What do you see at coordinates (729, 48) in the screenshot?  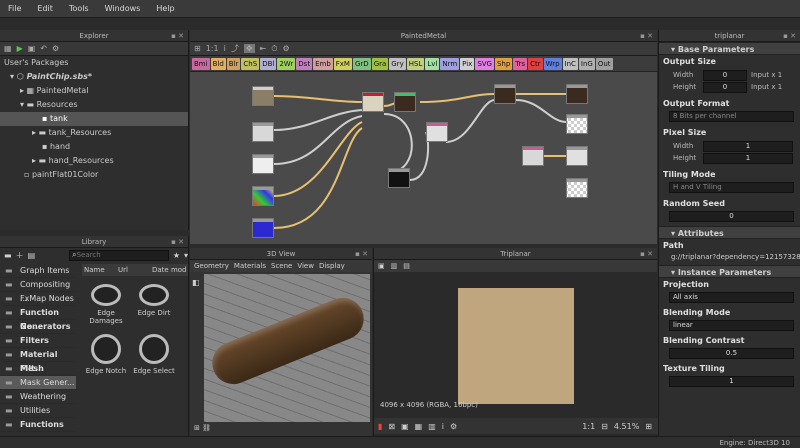 I see `section-base-parameters: ▾ Base Parameters` at bounding box center [729, 48].